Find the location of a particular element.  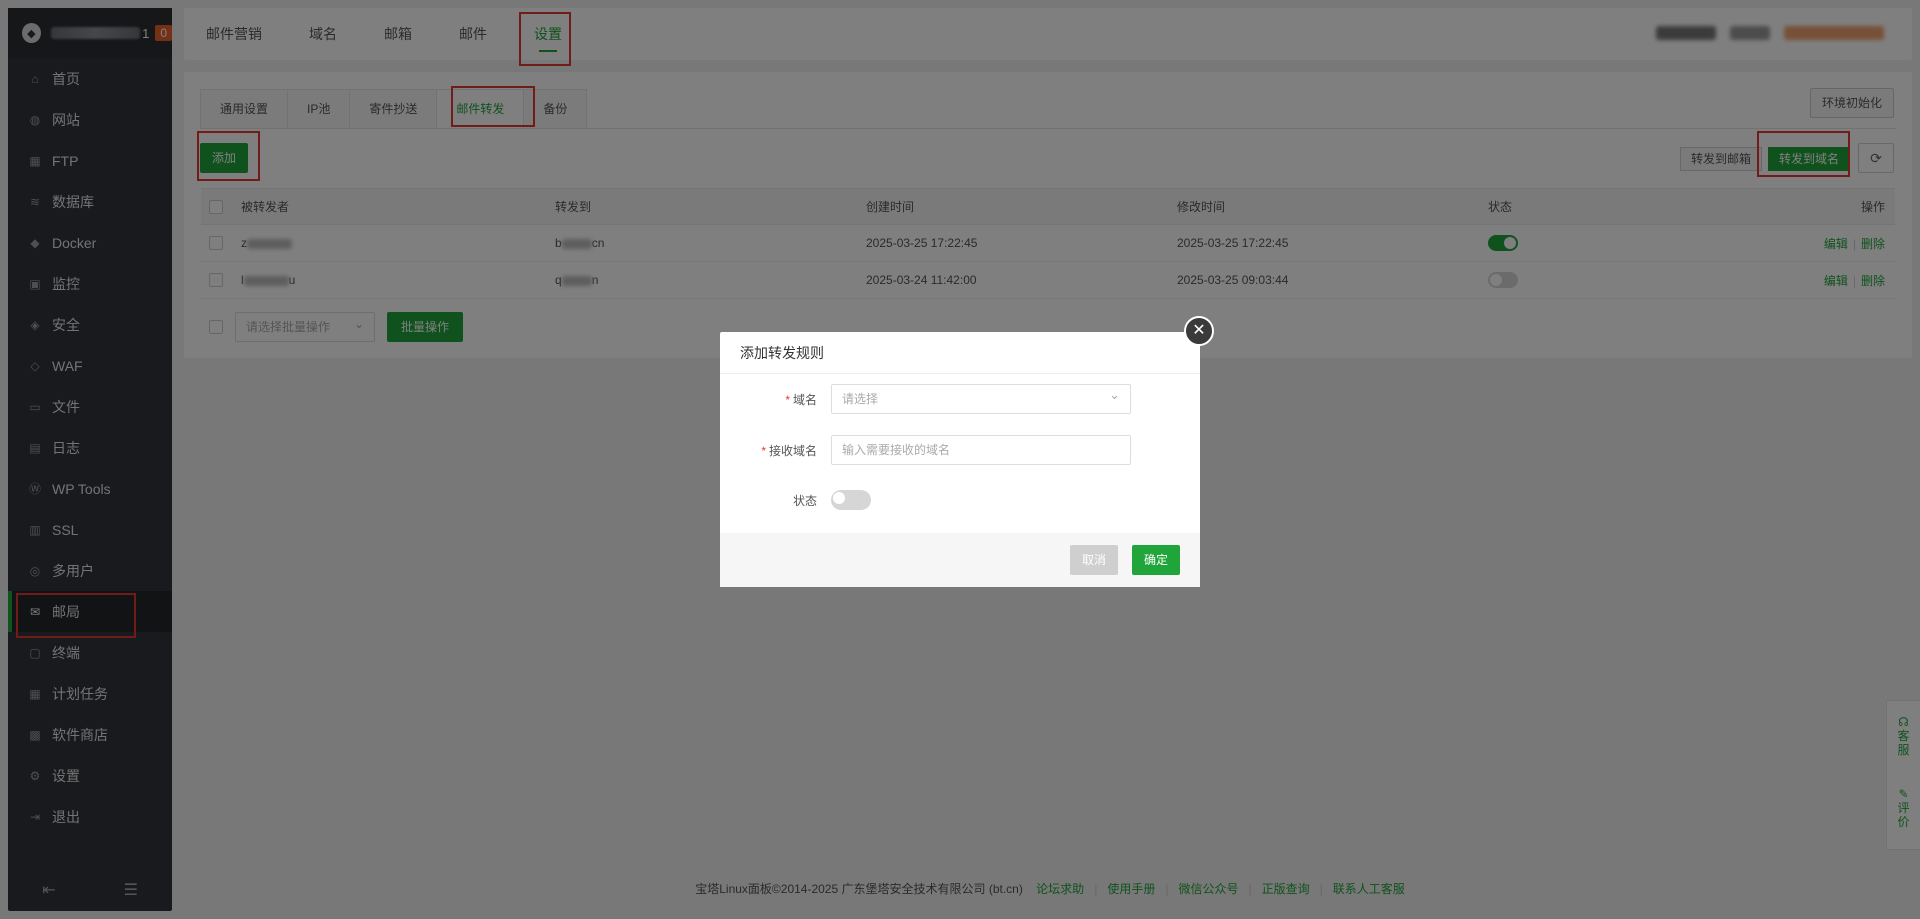

receive-domain-label: * 接收域名 is located at coordinates (789, 450).